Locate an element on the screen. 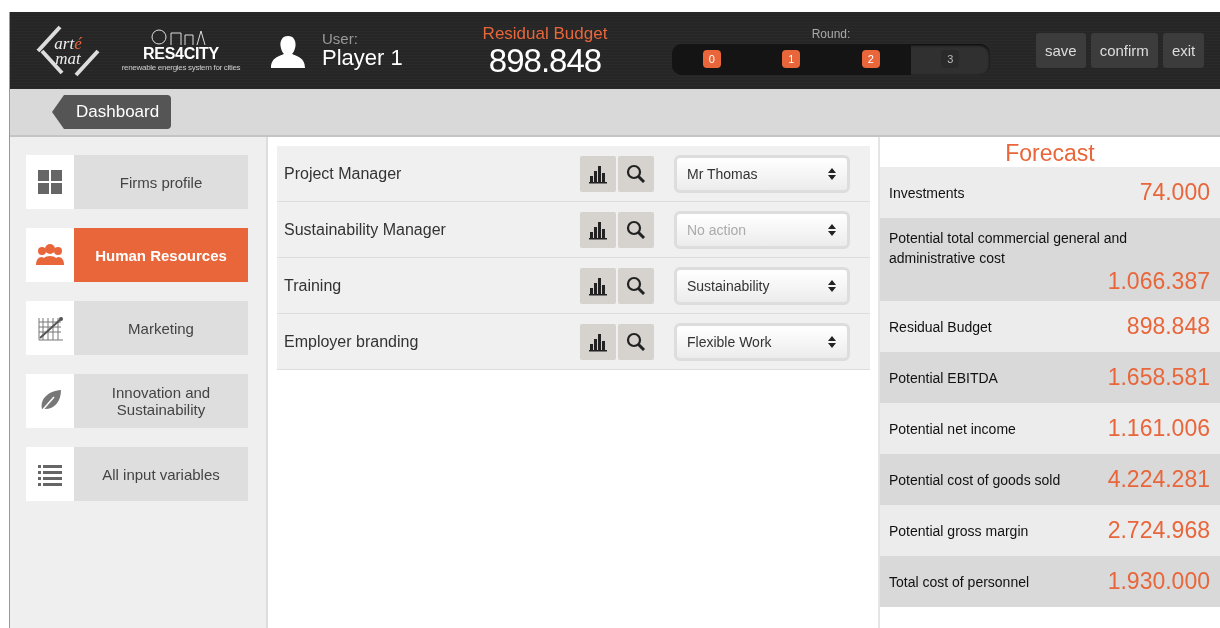  header-button: exit is located at coordinates (1183, 50).